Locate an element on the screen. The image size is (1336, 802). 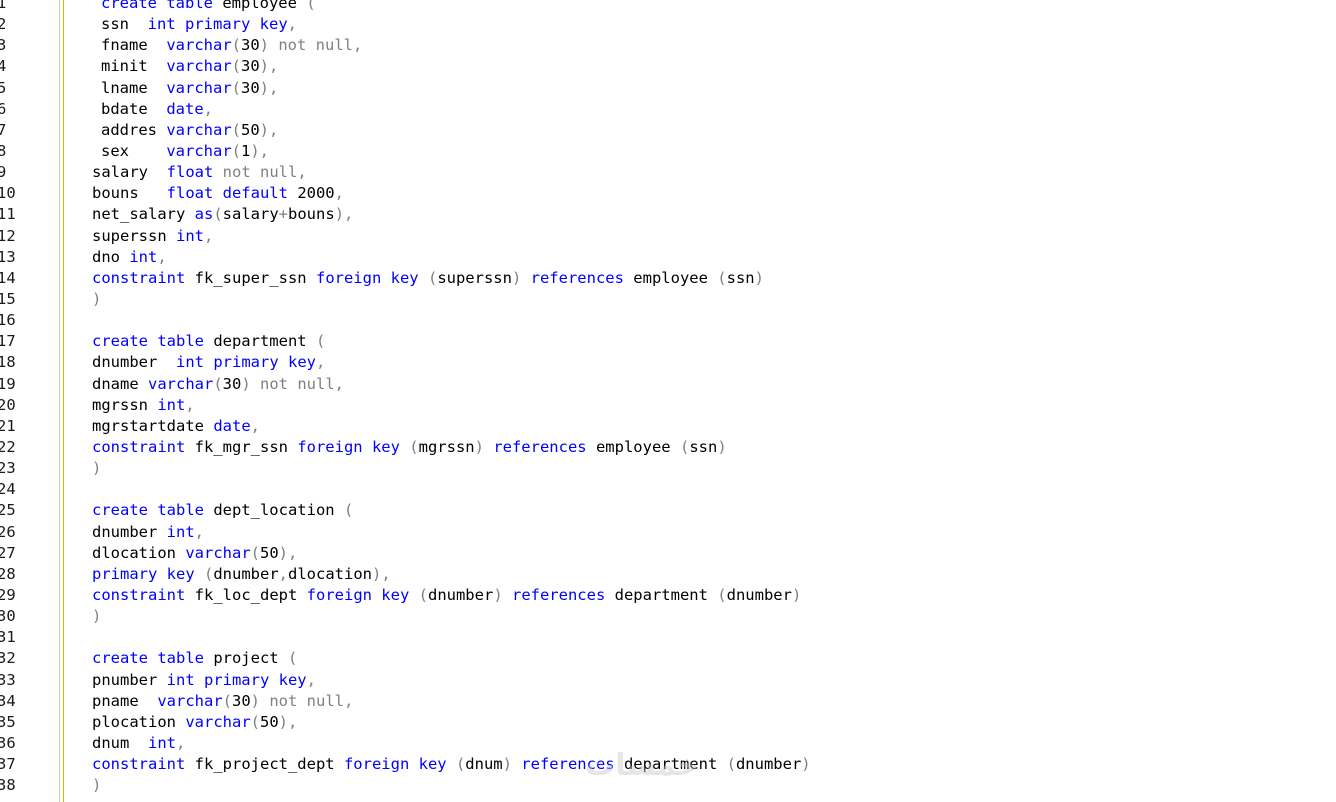
code-text: mgrstartdate date, is located at coordinates (176, 426).